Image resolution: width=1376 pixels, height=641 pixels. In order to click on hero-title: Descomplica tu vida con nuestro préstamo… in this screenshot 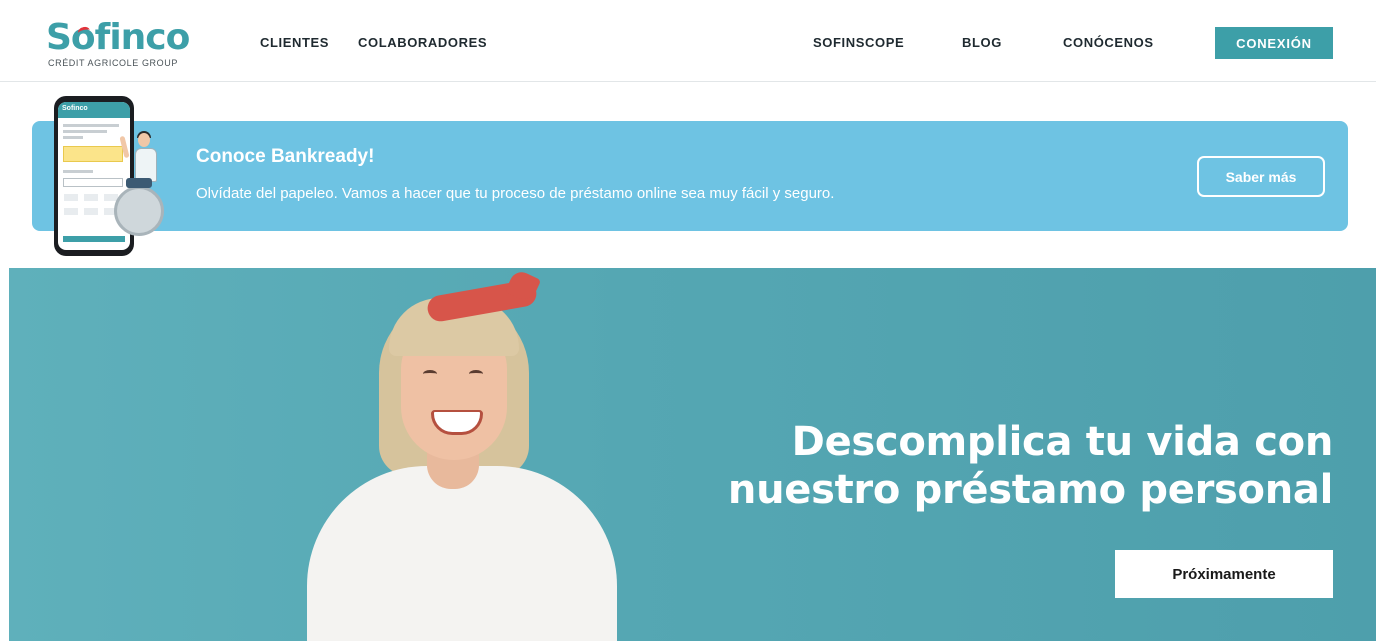, I will do `click(983, 466)`.